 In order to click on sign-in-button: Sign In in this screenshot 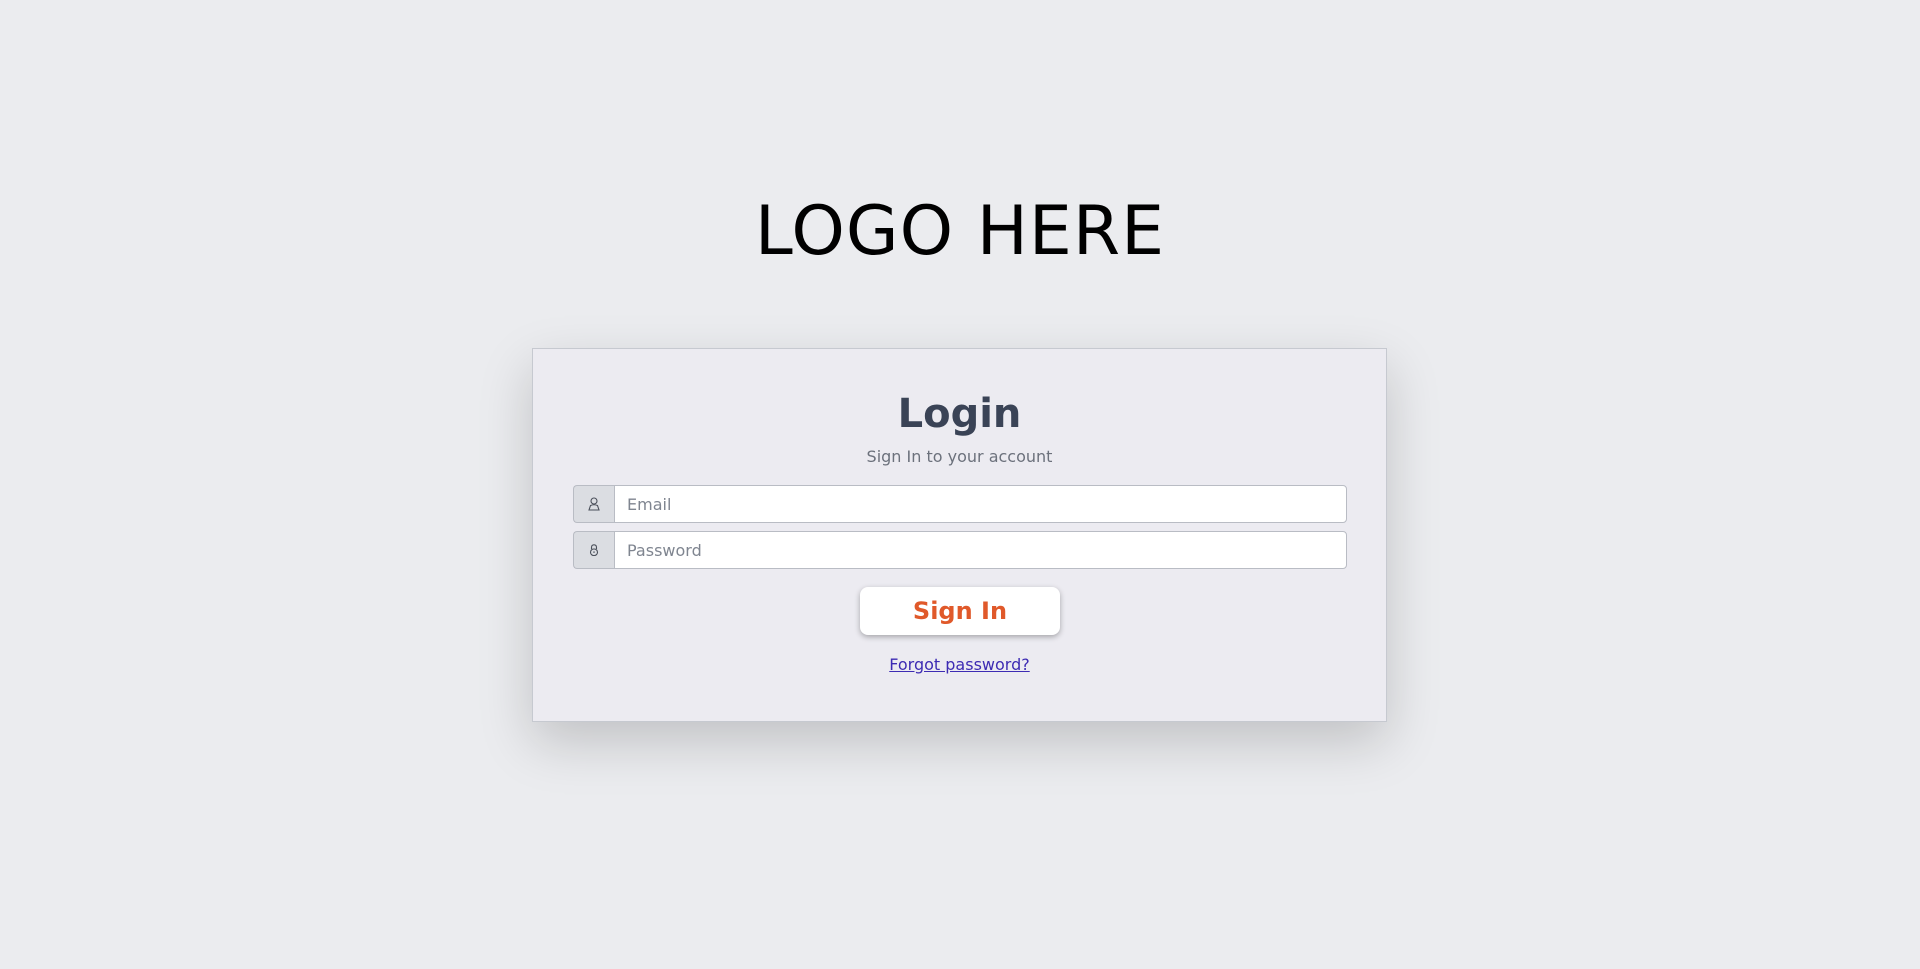, I will do `click(960, 611)`.